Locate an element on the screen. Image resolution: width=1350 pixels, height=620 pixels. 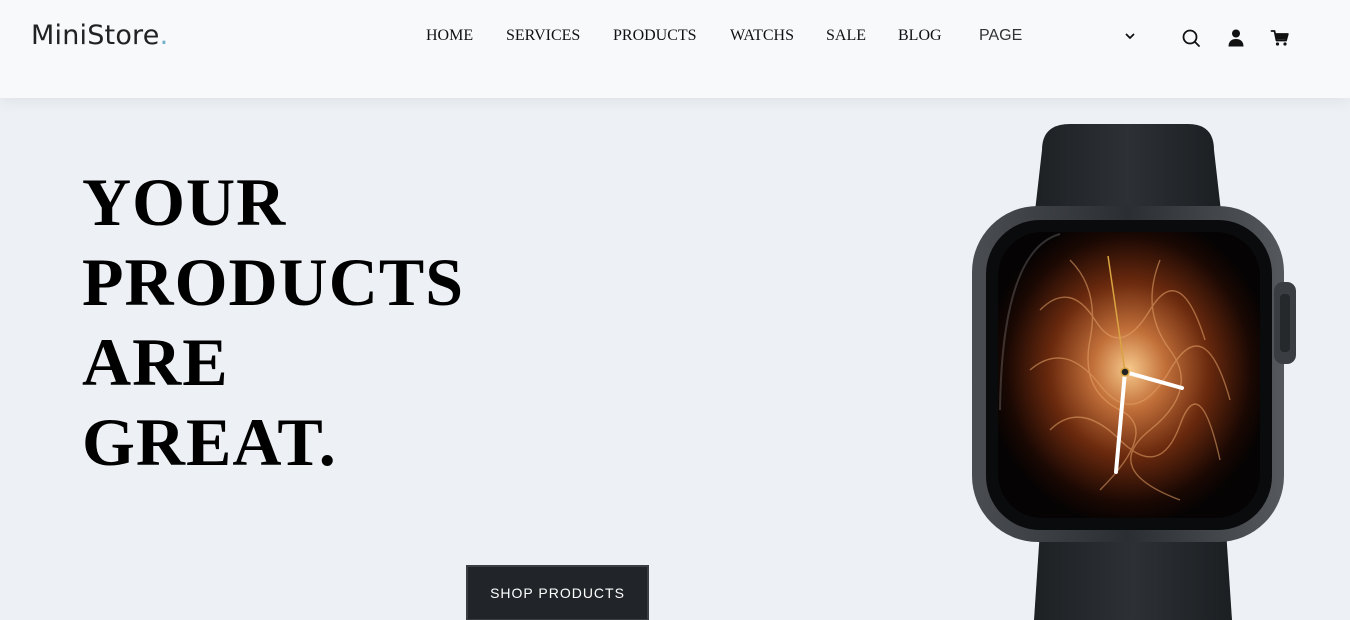
logo-text: MiniStore is located at coordinates (95, 35).